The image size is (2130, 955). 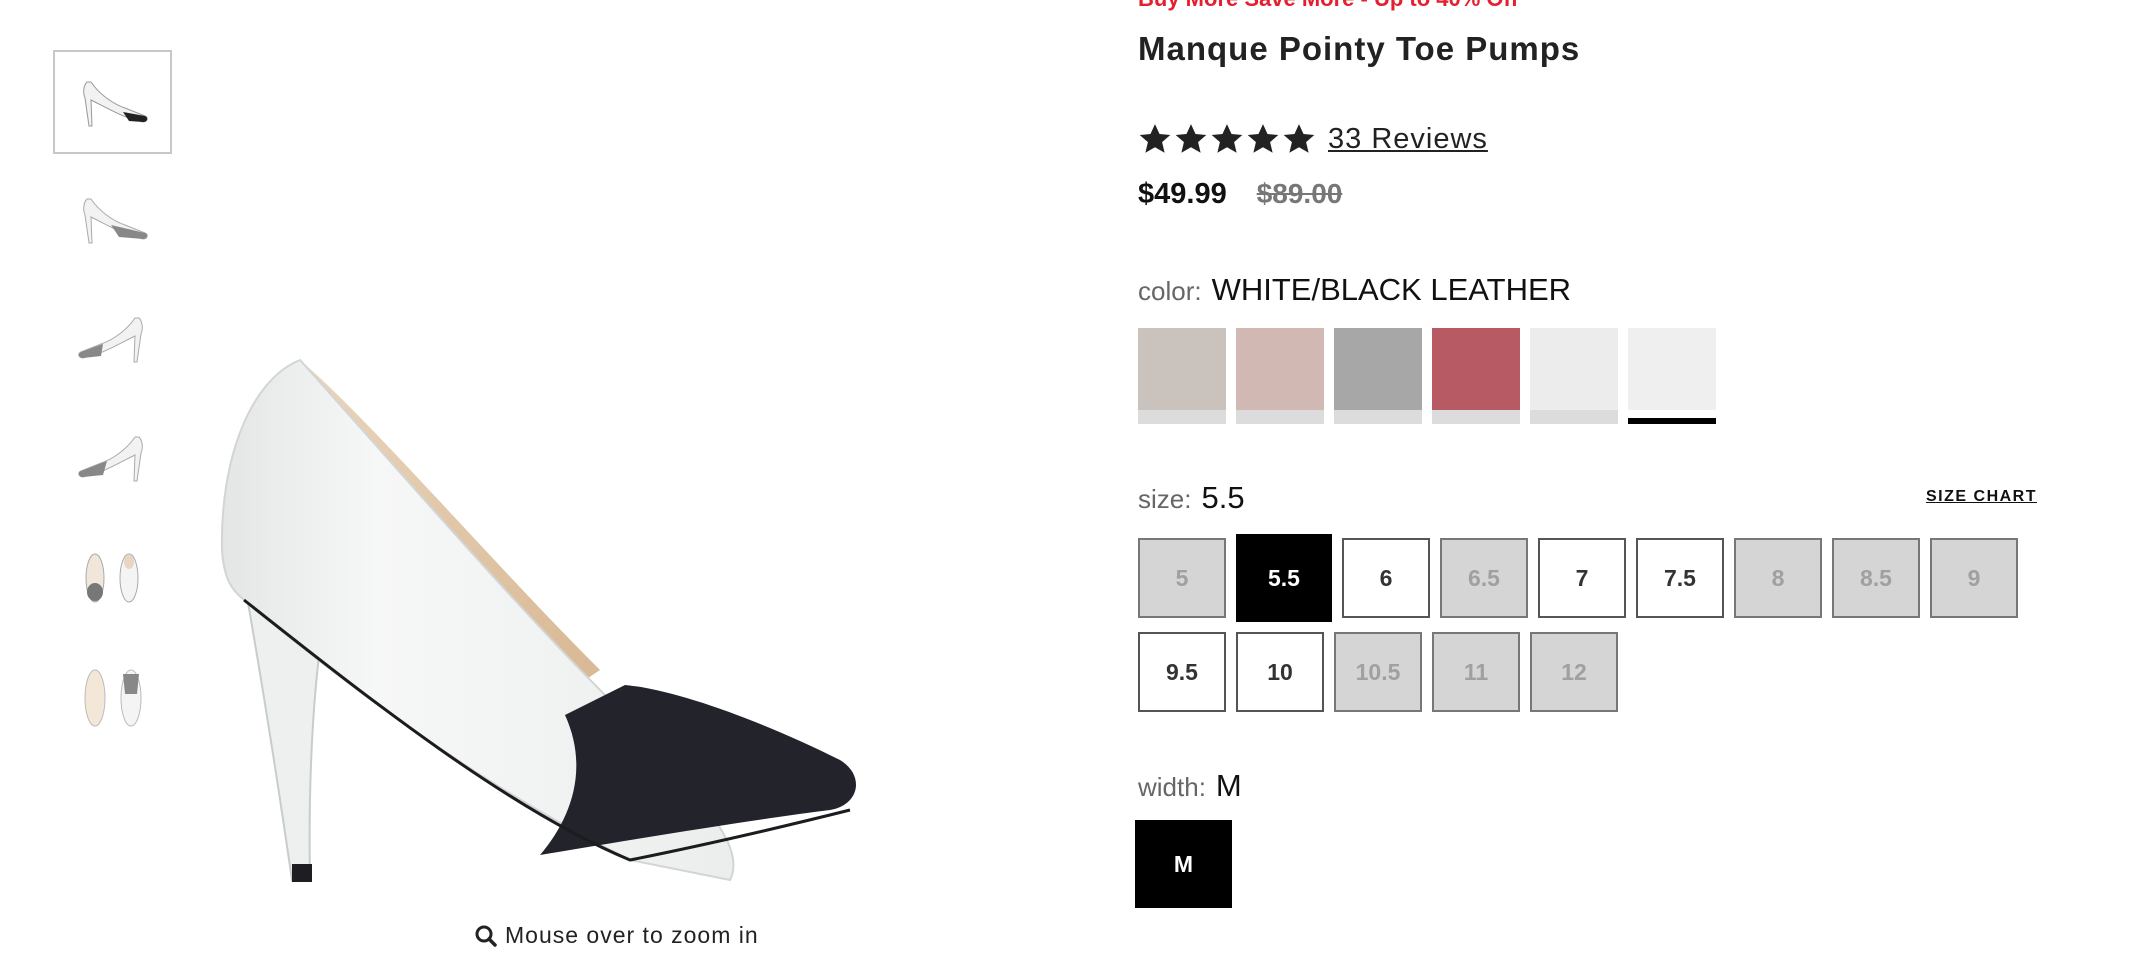 I want to click on size-options: 5 5.5 6 6.5 7 7.5 8 8.5 9 9.5 10 10.5 11 12, so click(x=1588, y=628).